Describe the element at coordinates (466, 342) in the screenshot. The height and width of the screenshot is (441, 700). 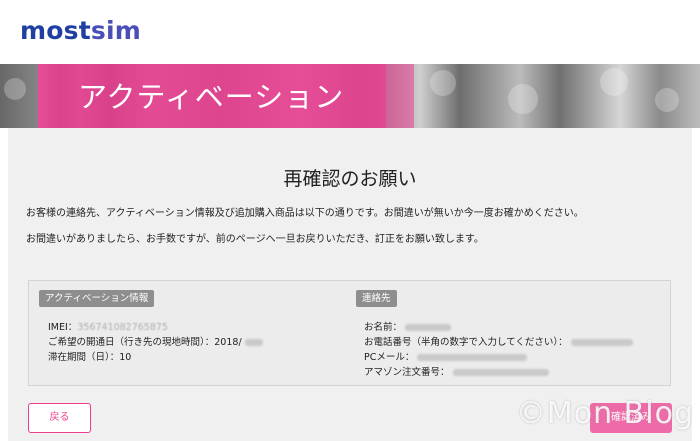
I see `phone-label: お電話番号（半角の数字で入力してください）：` at that location.